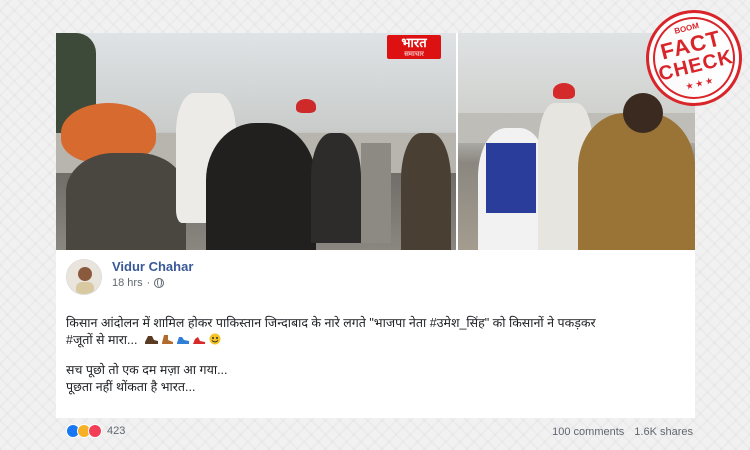 The width and height of the screenshot is (750, 450). Describe the element at coordinates (588, 432) in the screenshot. I see `comments-count: 100 comments` at that location.